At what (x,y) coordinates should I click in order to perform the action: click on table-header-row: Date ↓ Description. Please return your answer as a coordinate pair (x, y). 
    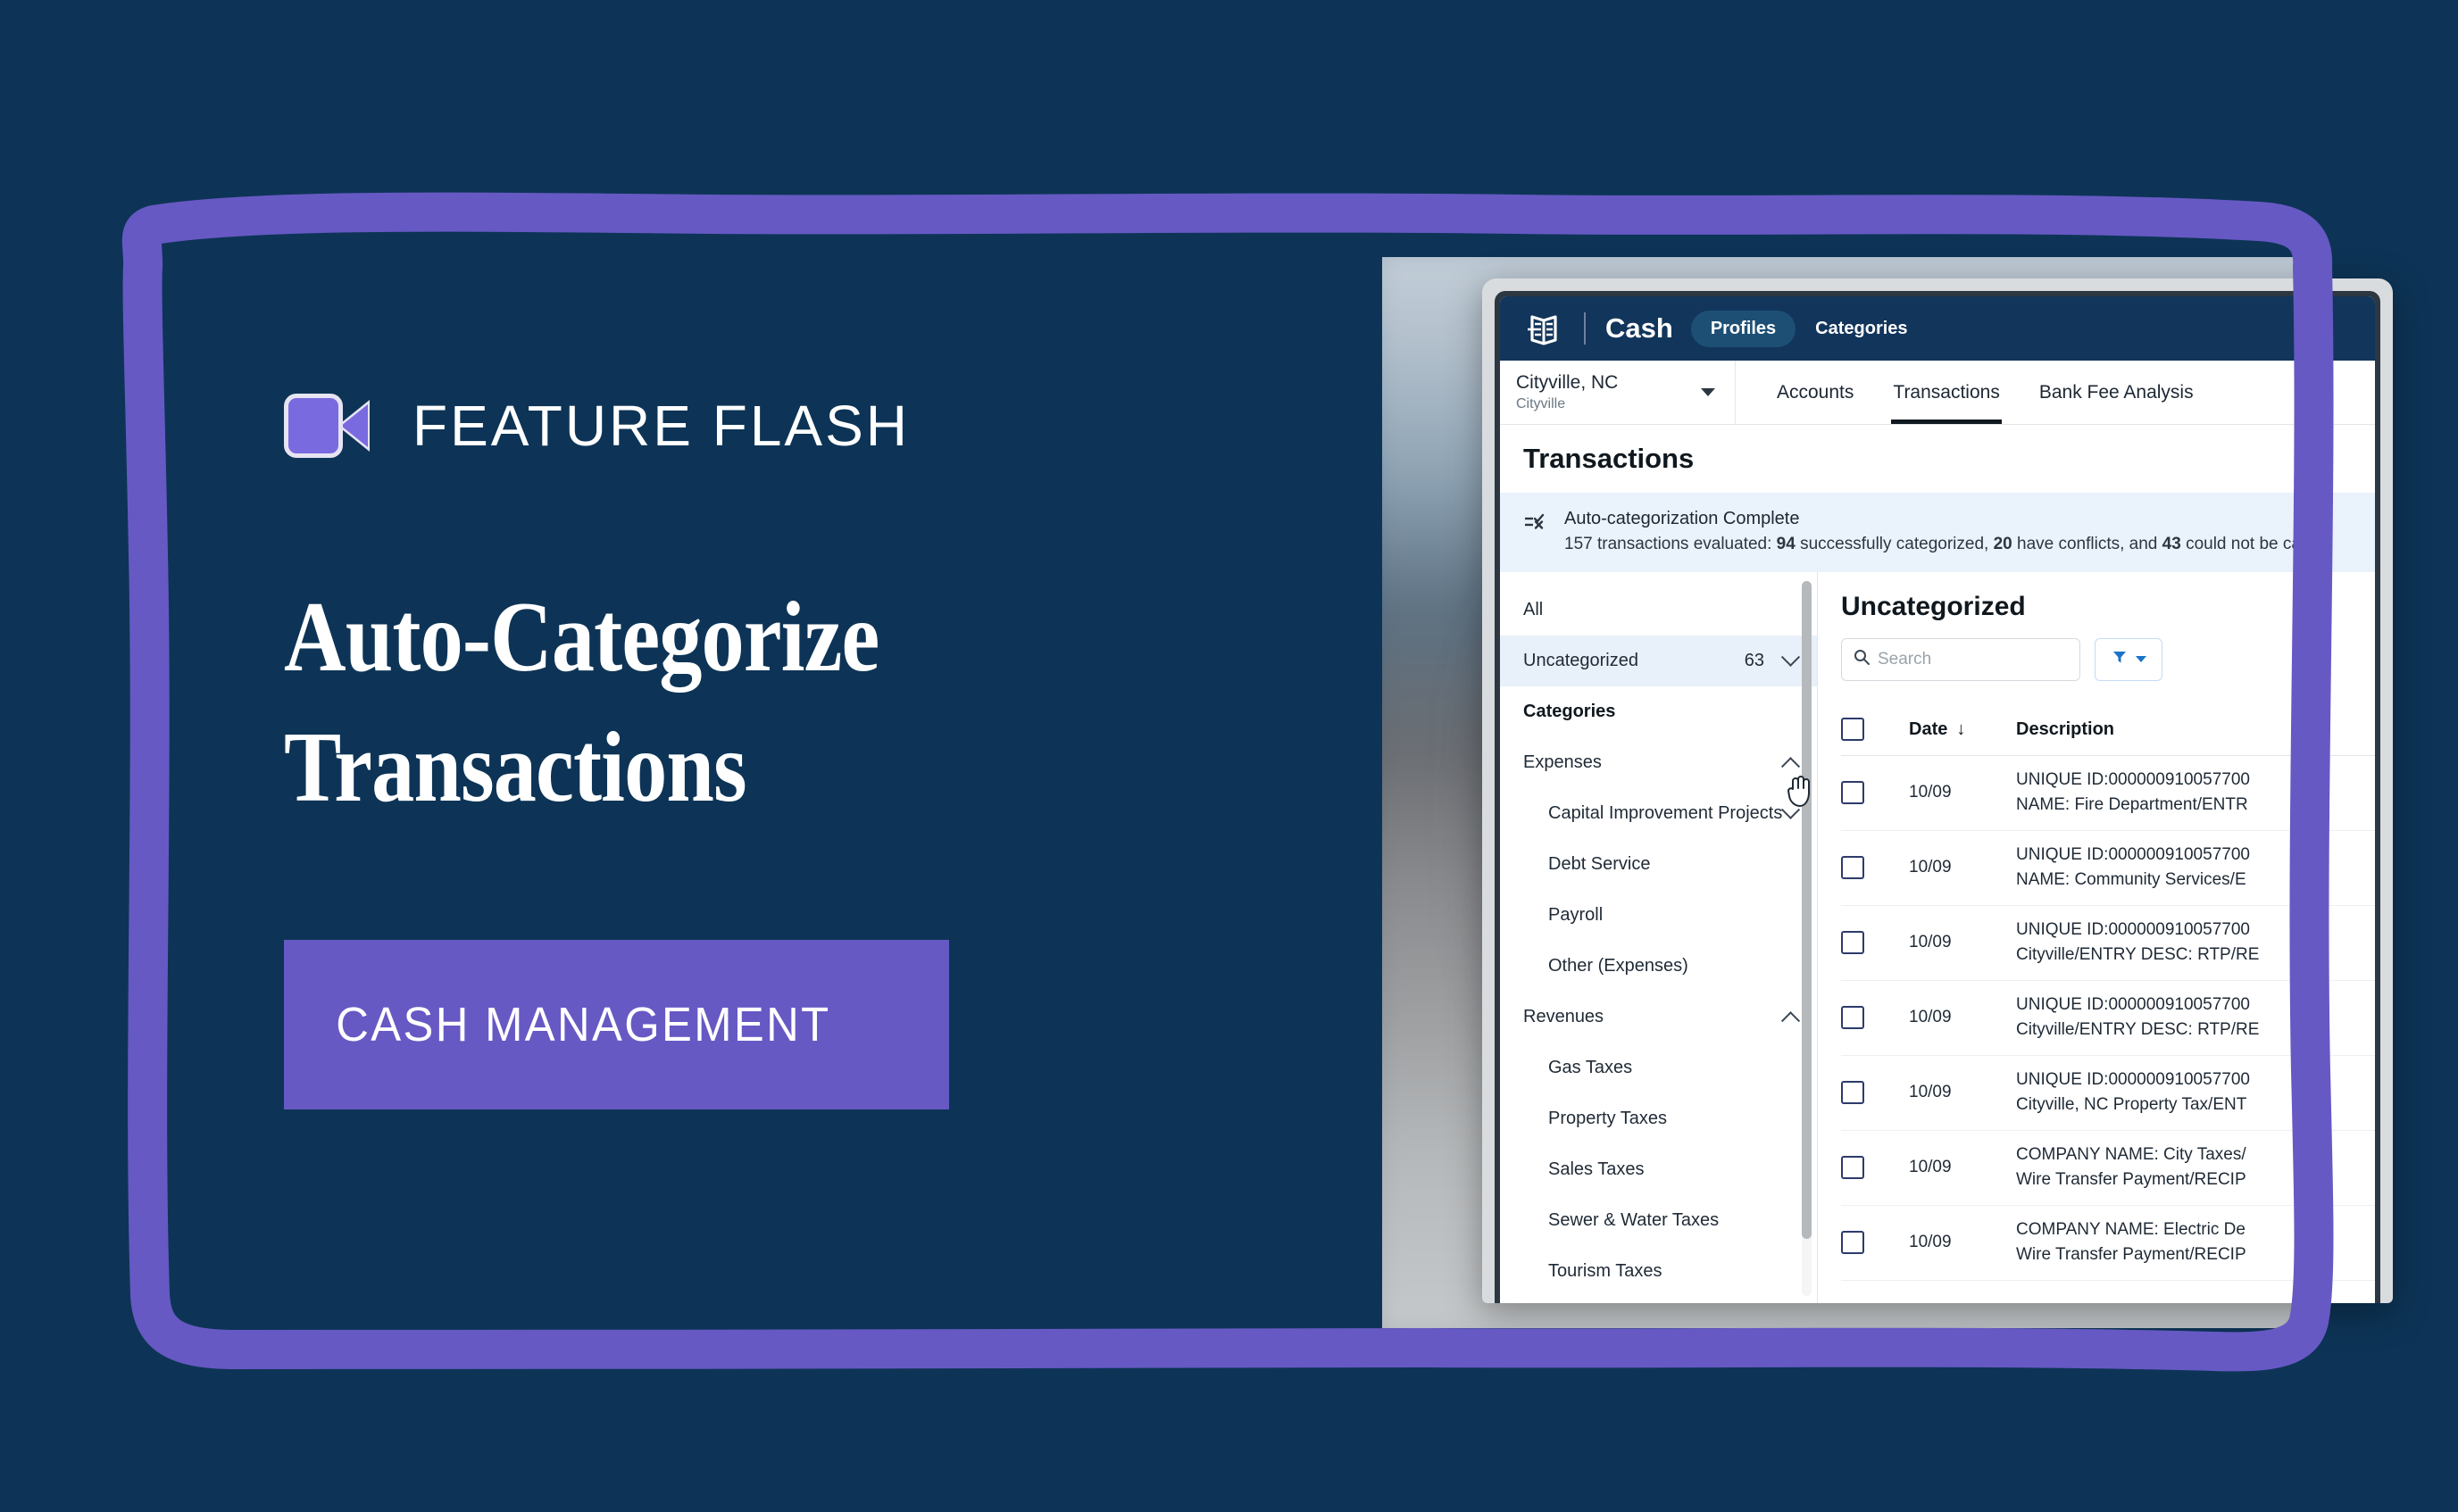
    Looking at the image, I should click on (2108, 730).